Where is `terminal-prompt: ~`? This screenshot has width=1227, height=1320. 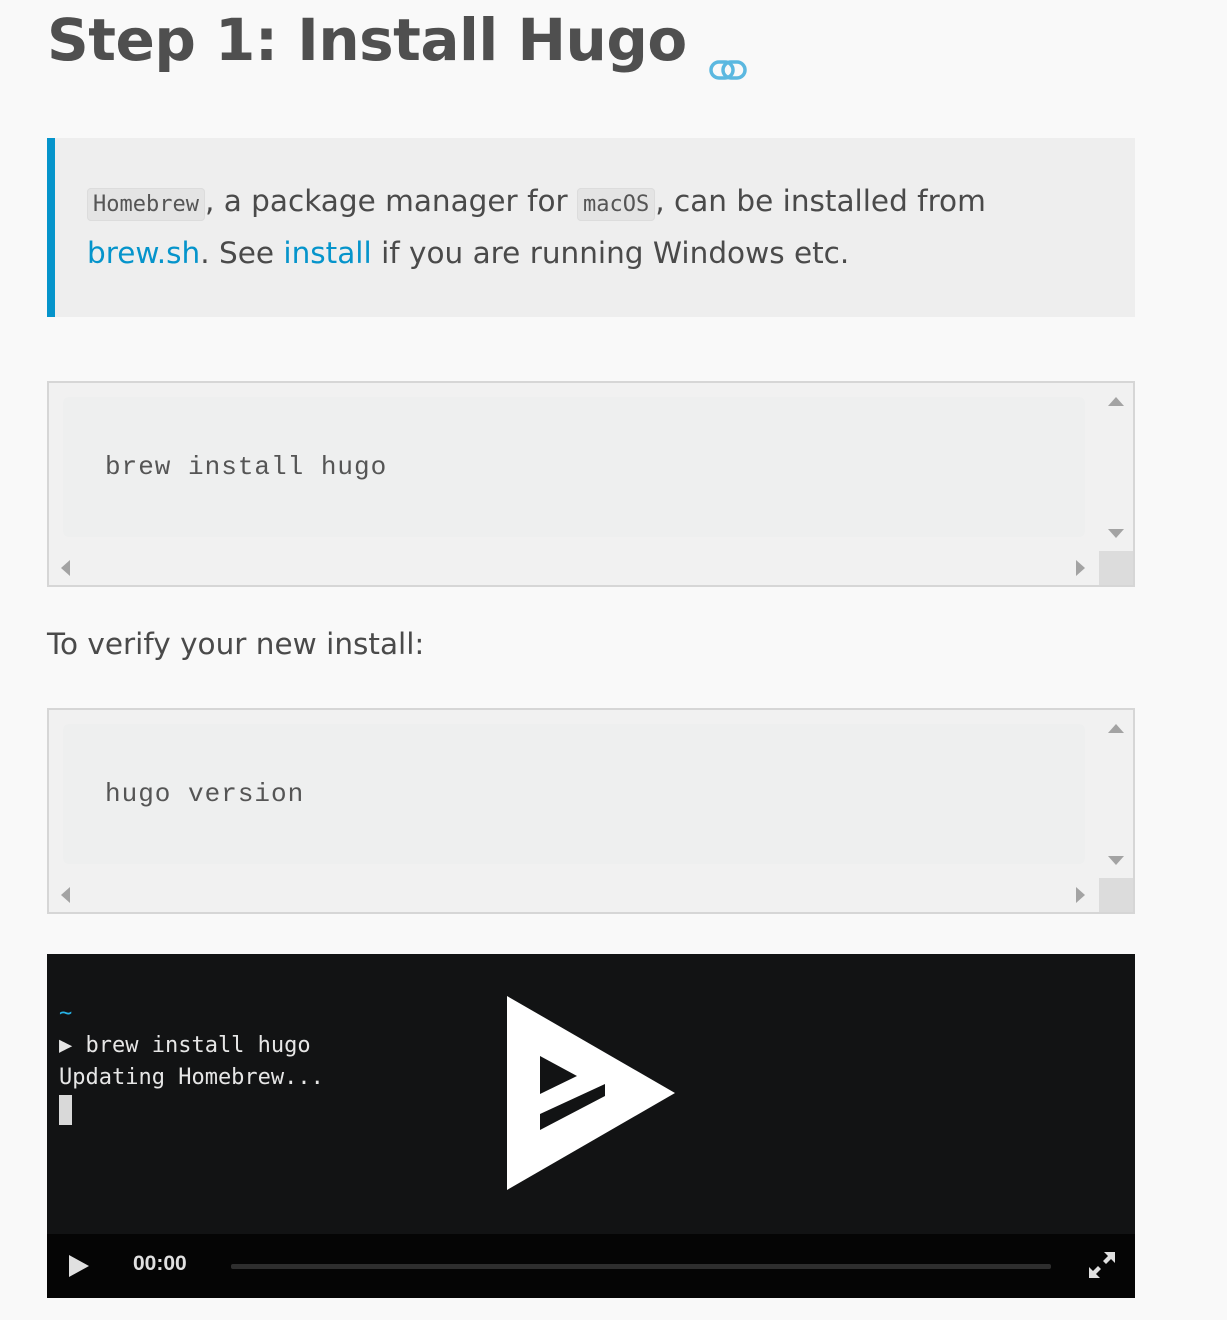
terminal-prompt: ~ is located at coordinates (66, 1013).